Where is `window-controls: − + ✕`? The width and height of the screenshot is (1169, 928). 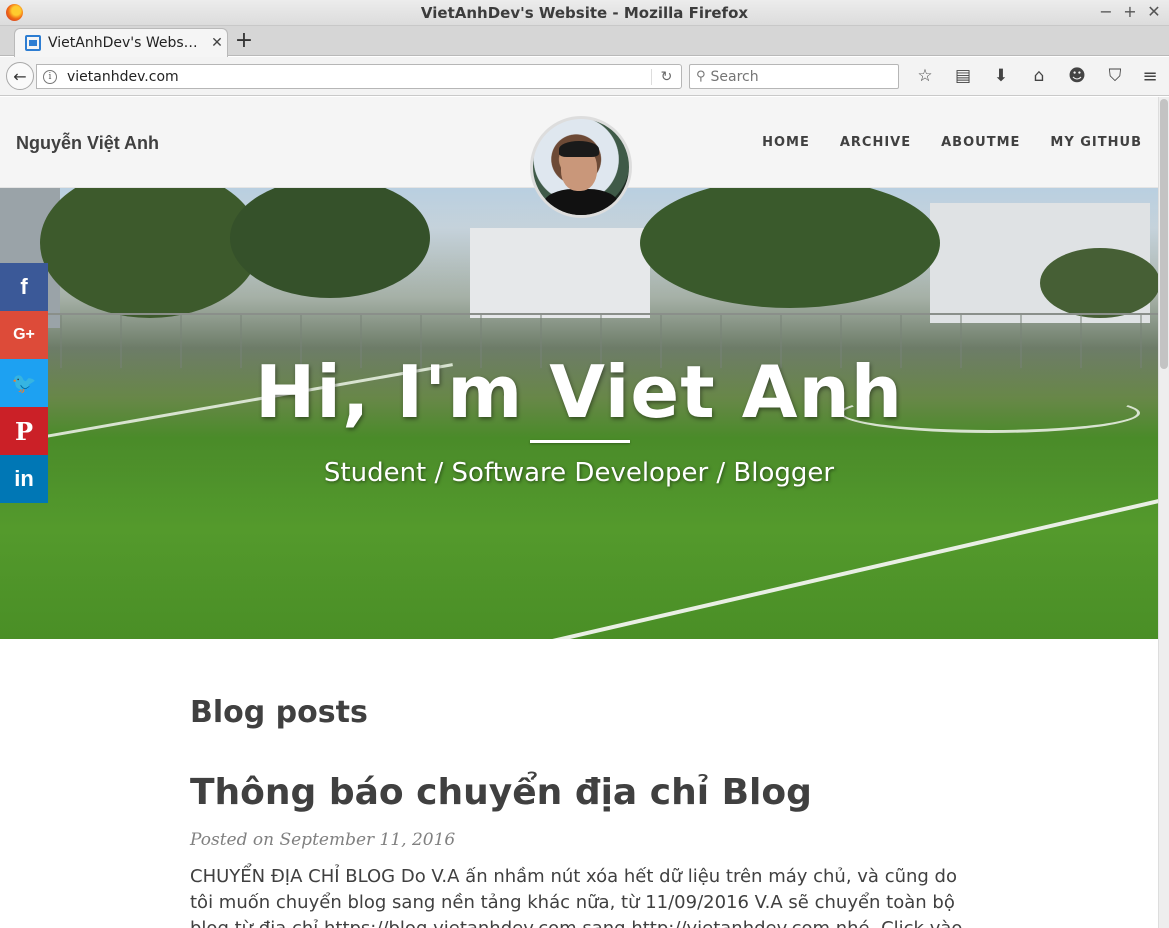 window-controls: − + ✕ is located at coordinates (1130, 11).